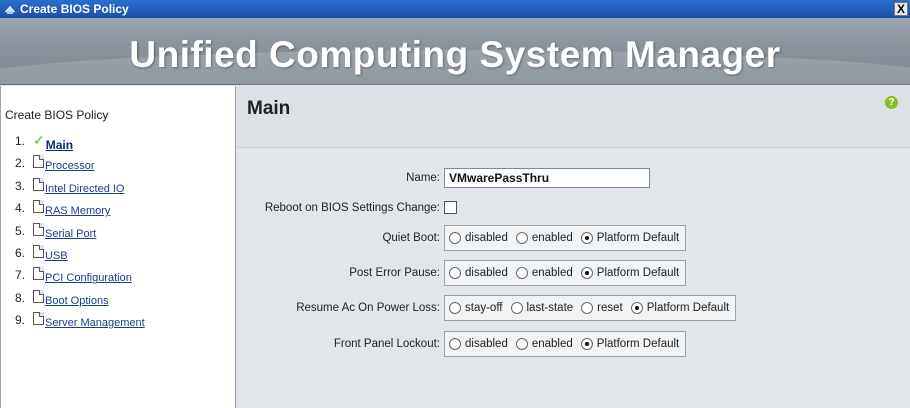 The image size is (910, 408). I want to click on wizard-step-processor: 2. Processor, so click(80, 166).